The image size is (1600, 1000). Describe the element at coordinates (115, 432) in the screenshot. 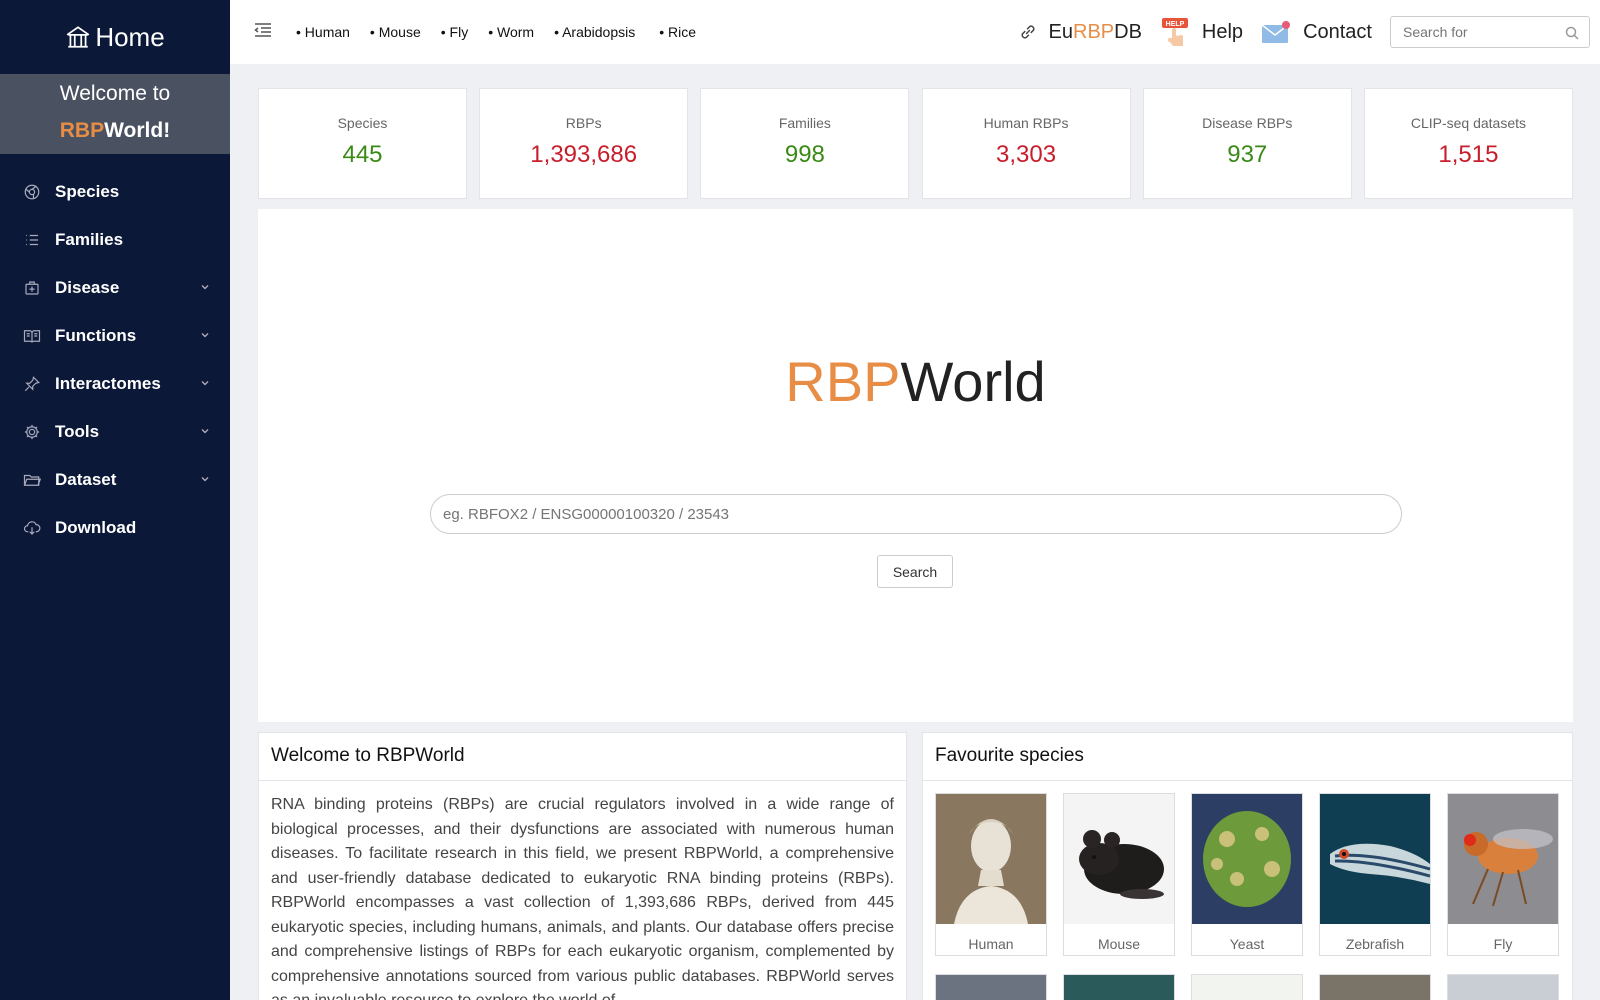

I see `sidebar-item-tools: Tools` at that location.